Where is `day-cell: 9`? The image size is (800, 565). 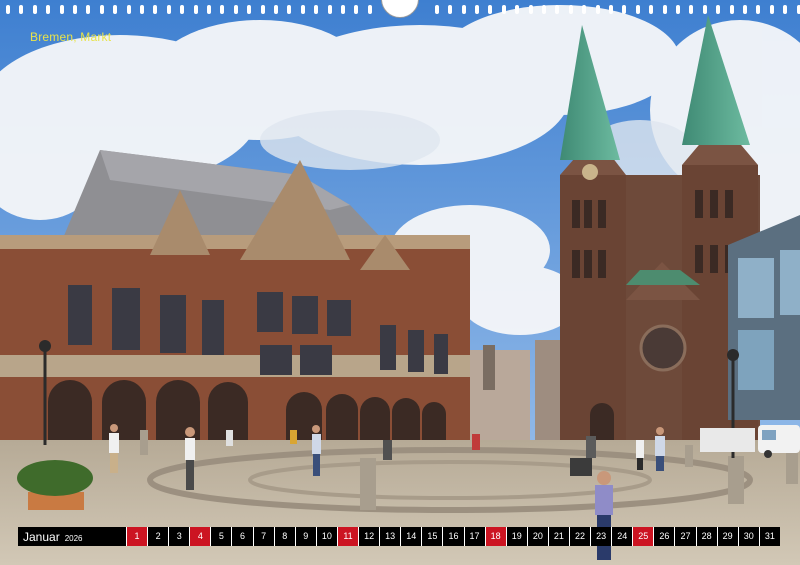 day-cell: 9 is located at coordinates (305, 536).